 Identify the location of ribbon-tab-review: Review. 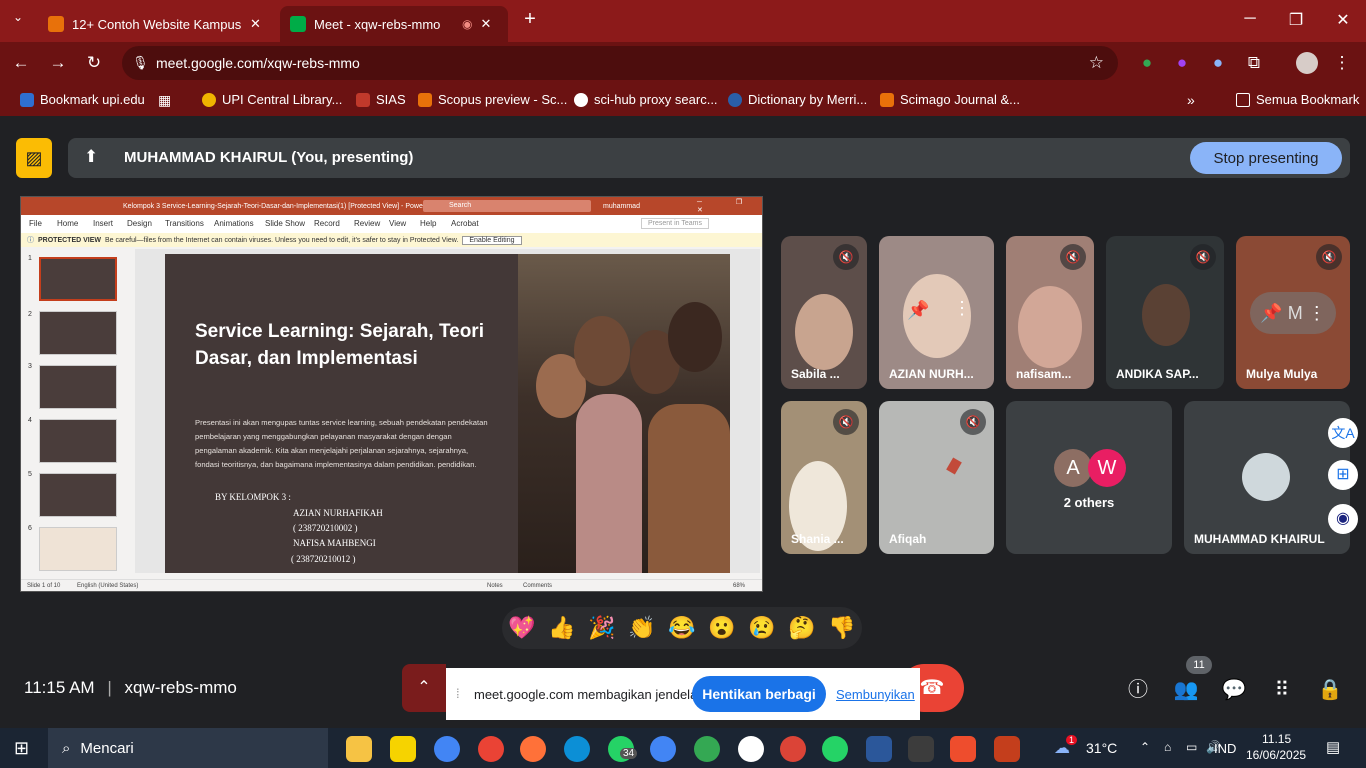
(367, 223).